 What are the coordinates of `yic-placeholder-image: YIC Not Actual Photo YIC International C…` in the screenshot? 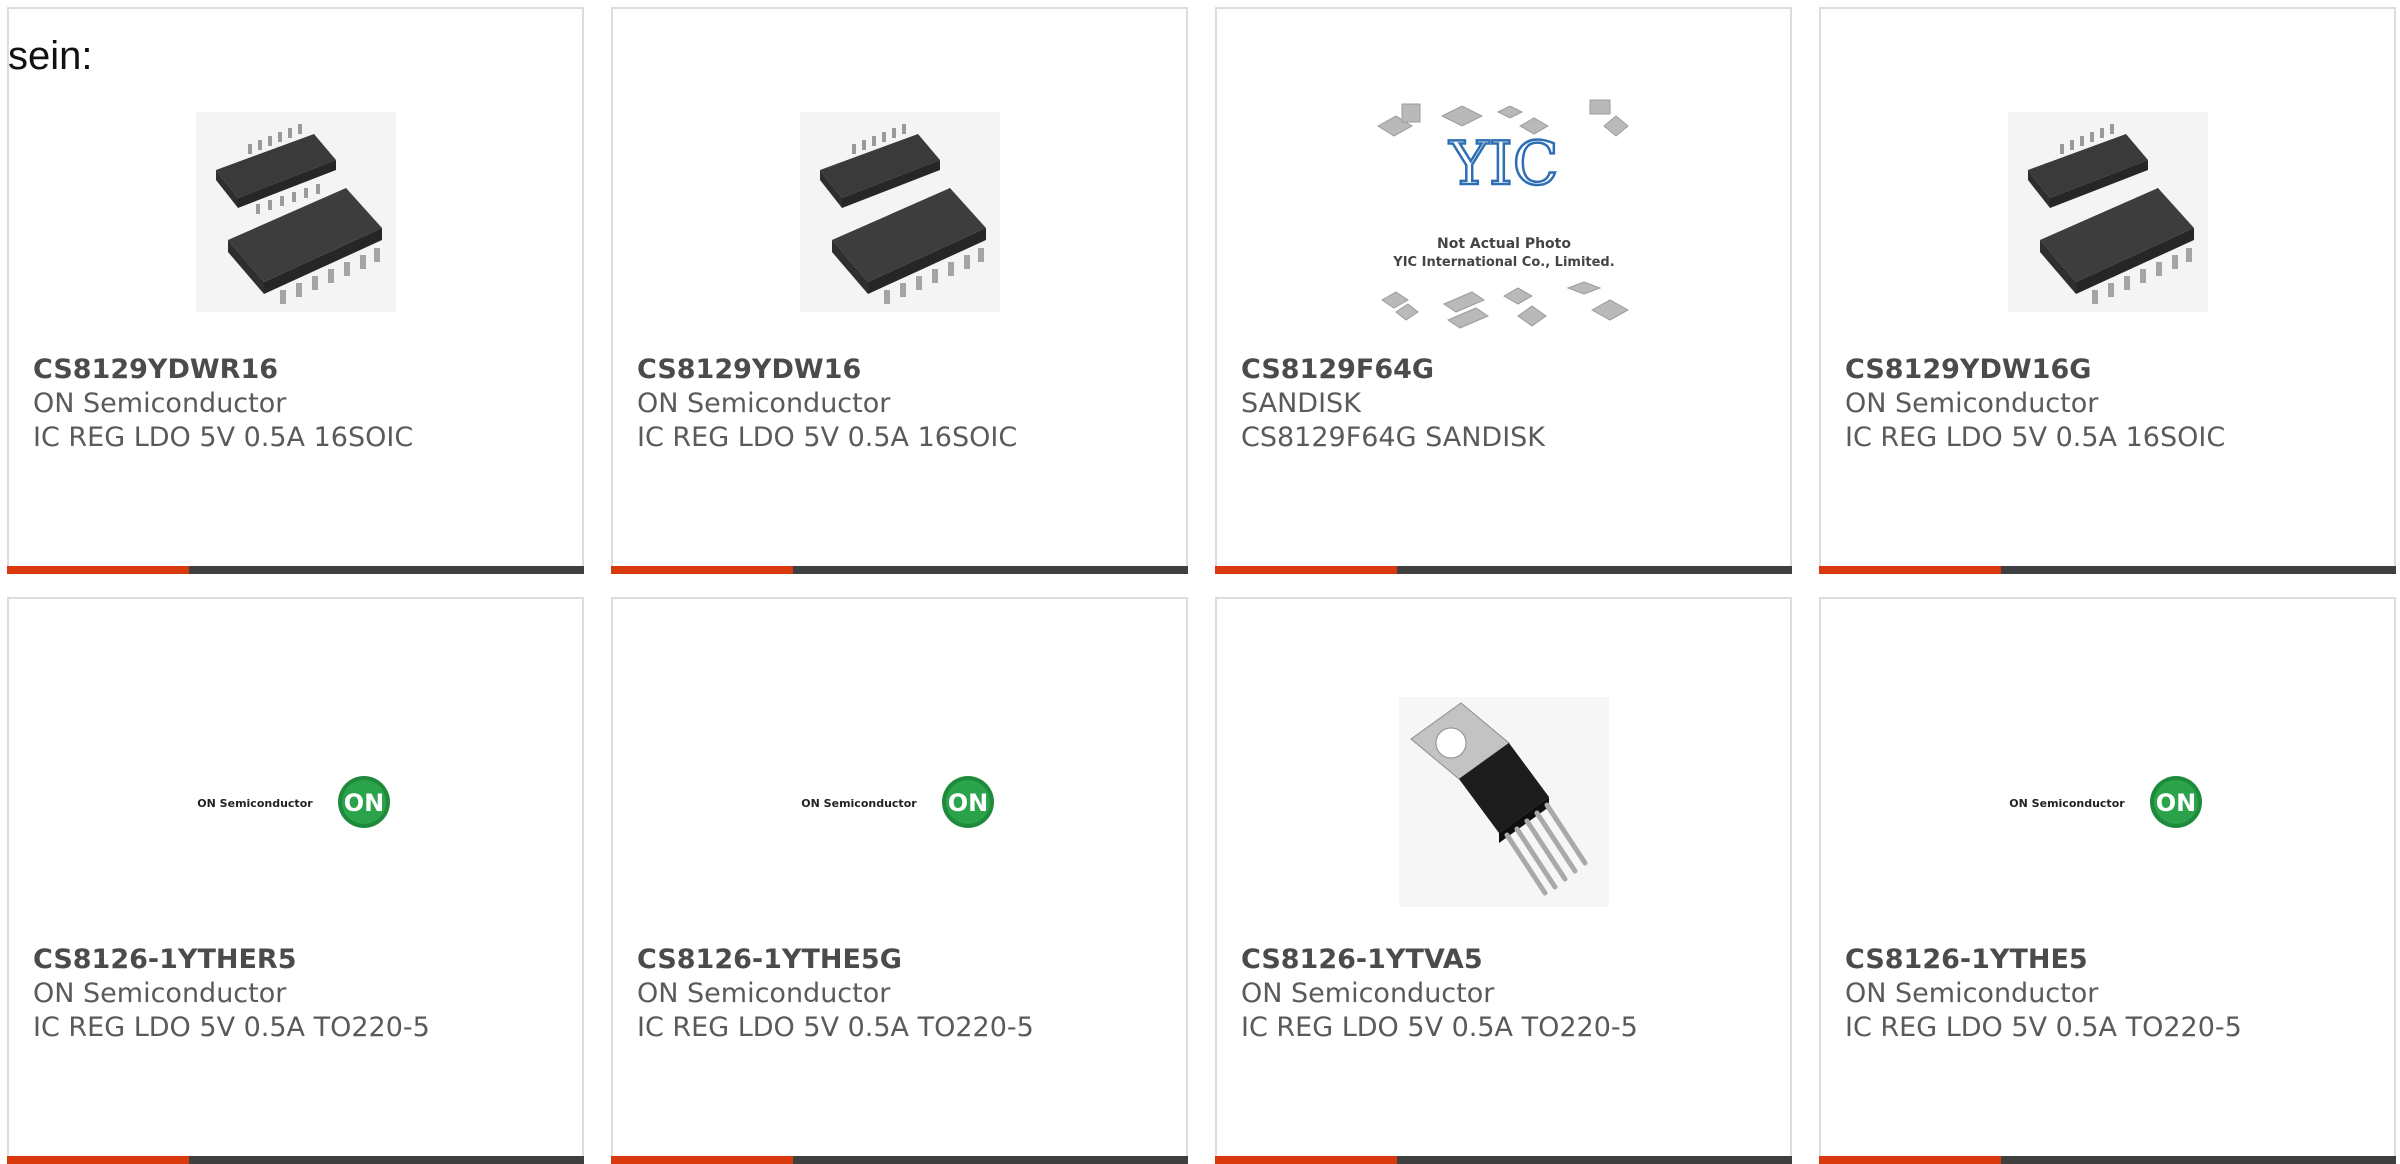 It's located at (1502, 214).